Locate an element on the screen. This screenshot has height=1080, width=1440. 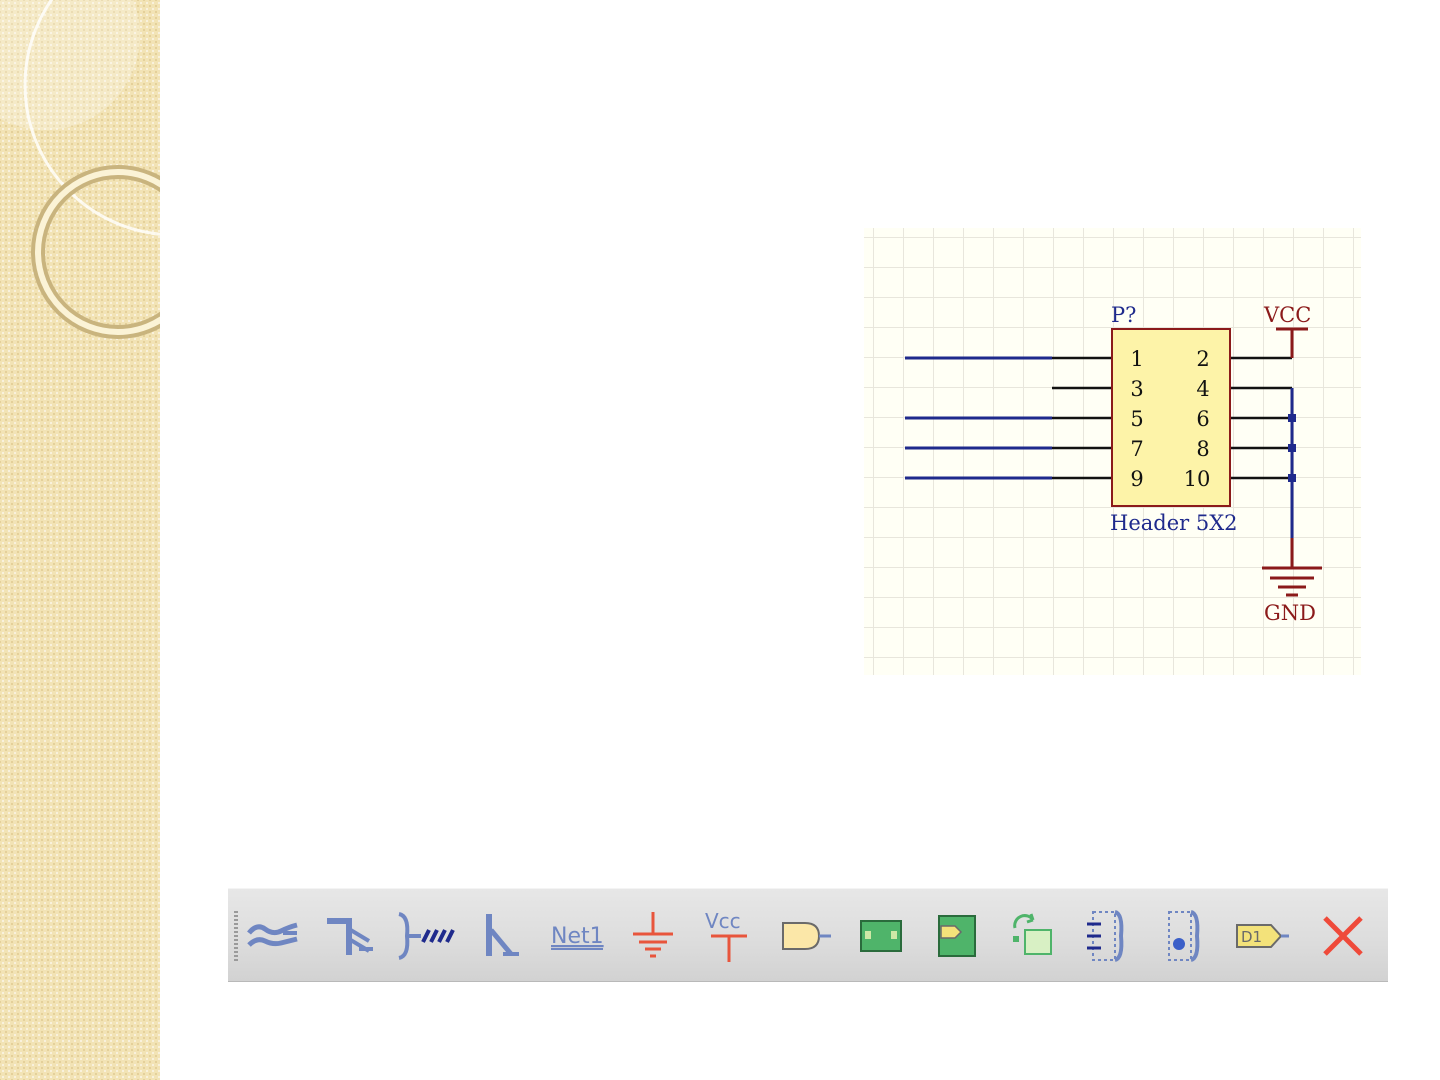
place-harness-entry-button is located at coordinates (1185, 936).